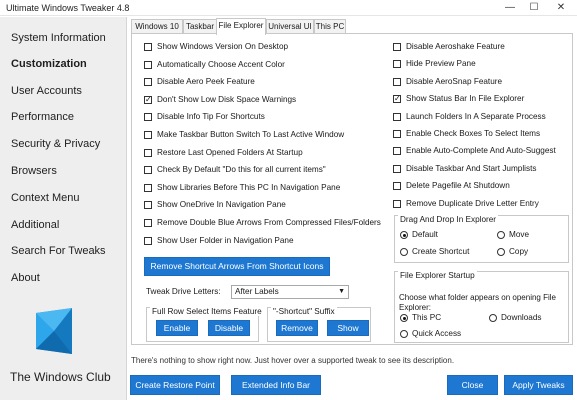 The width and height of the screenshot is (577, 400). Describe the element at coordinates (454, 81) in the screenshot. I see `checkbox-label: Disable AeroSnap Feature` at that location.